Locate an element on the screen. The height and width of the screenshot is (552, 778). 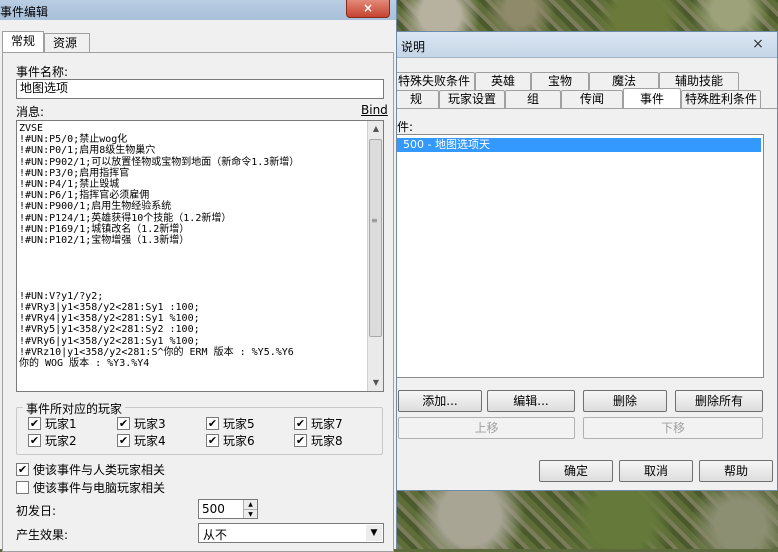
event-dialog-title: 事件编辑 is located at coordinates (24, 12).